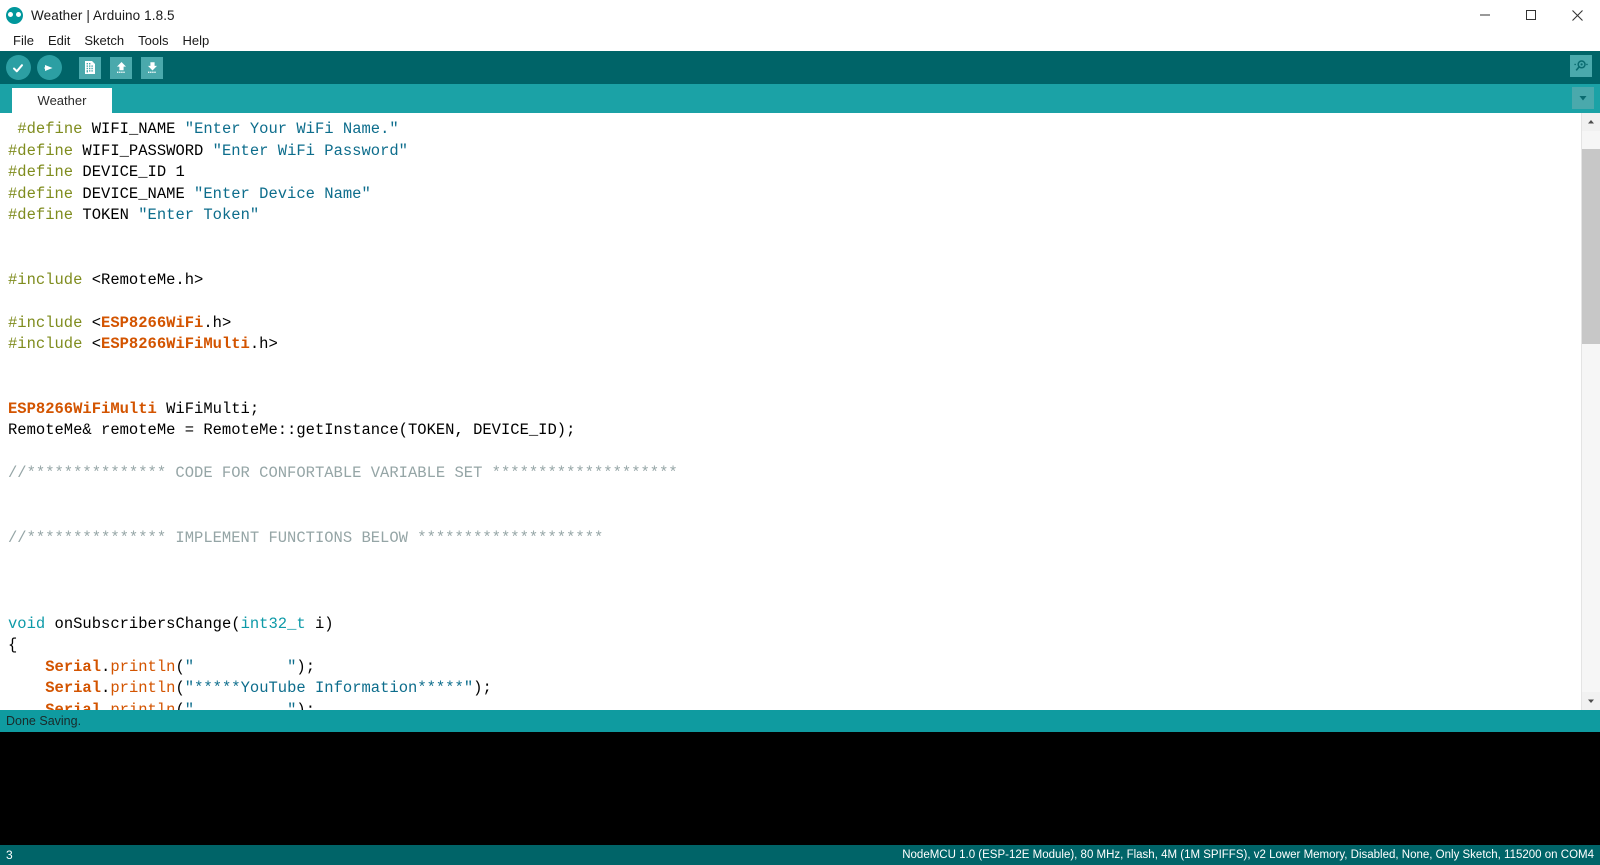 This screenshot has width=1600, height=865. I want to click on new-button, so click(90, 68).